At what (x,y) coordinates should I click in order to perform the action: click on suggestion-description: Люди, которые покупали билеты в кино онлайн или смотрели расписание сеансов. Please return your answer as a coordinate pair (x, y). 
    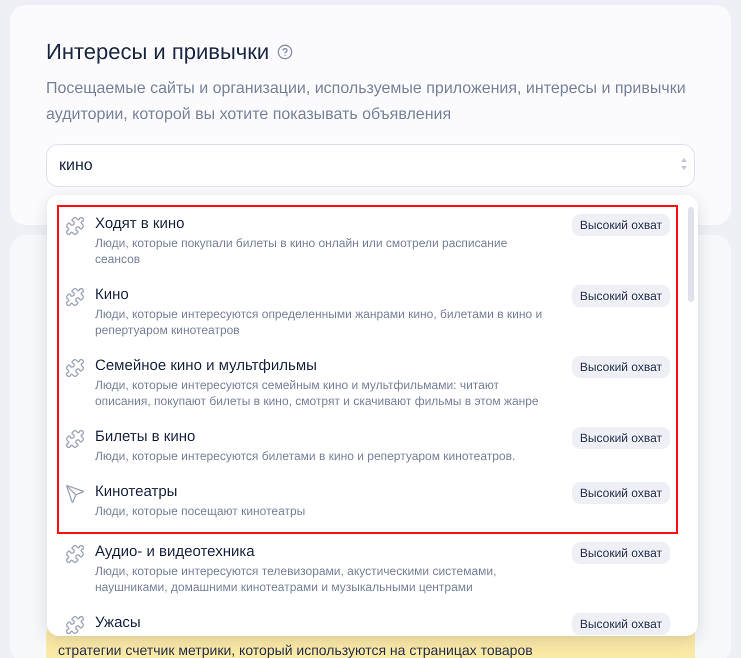
    Looking at the image, I should click on (301, 251).